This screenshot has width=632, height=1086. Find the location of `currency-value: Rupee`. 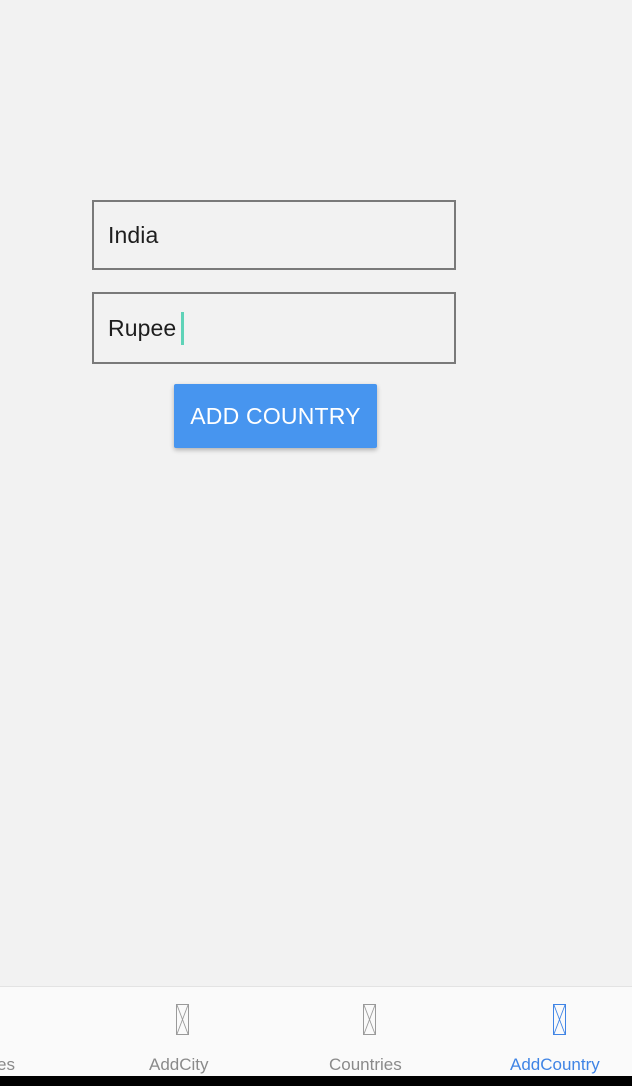

currency-value: Rupee is located at coordinates (142, 327).